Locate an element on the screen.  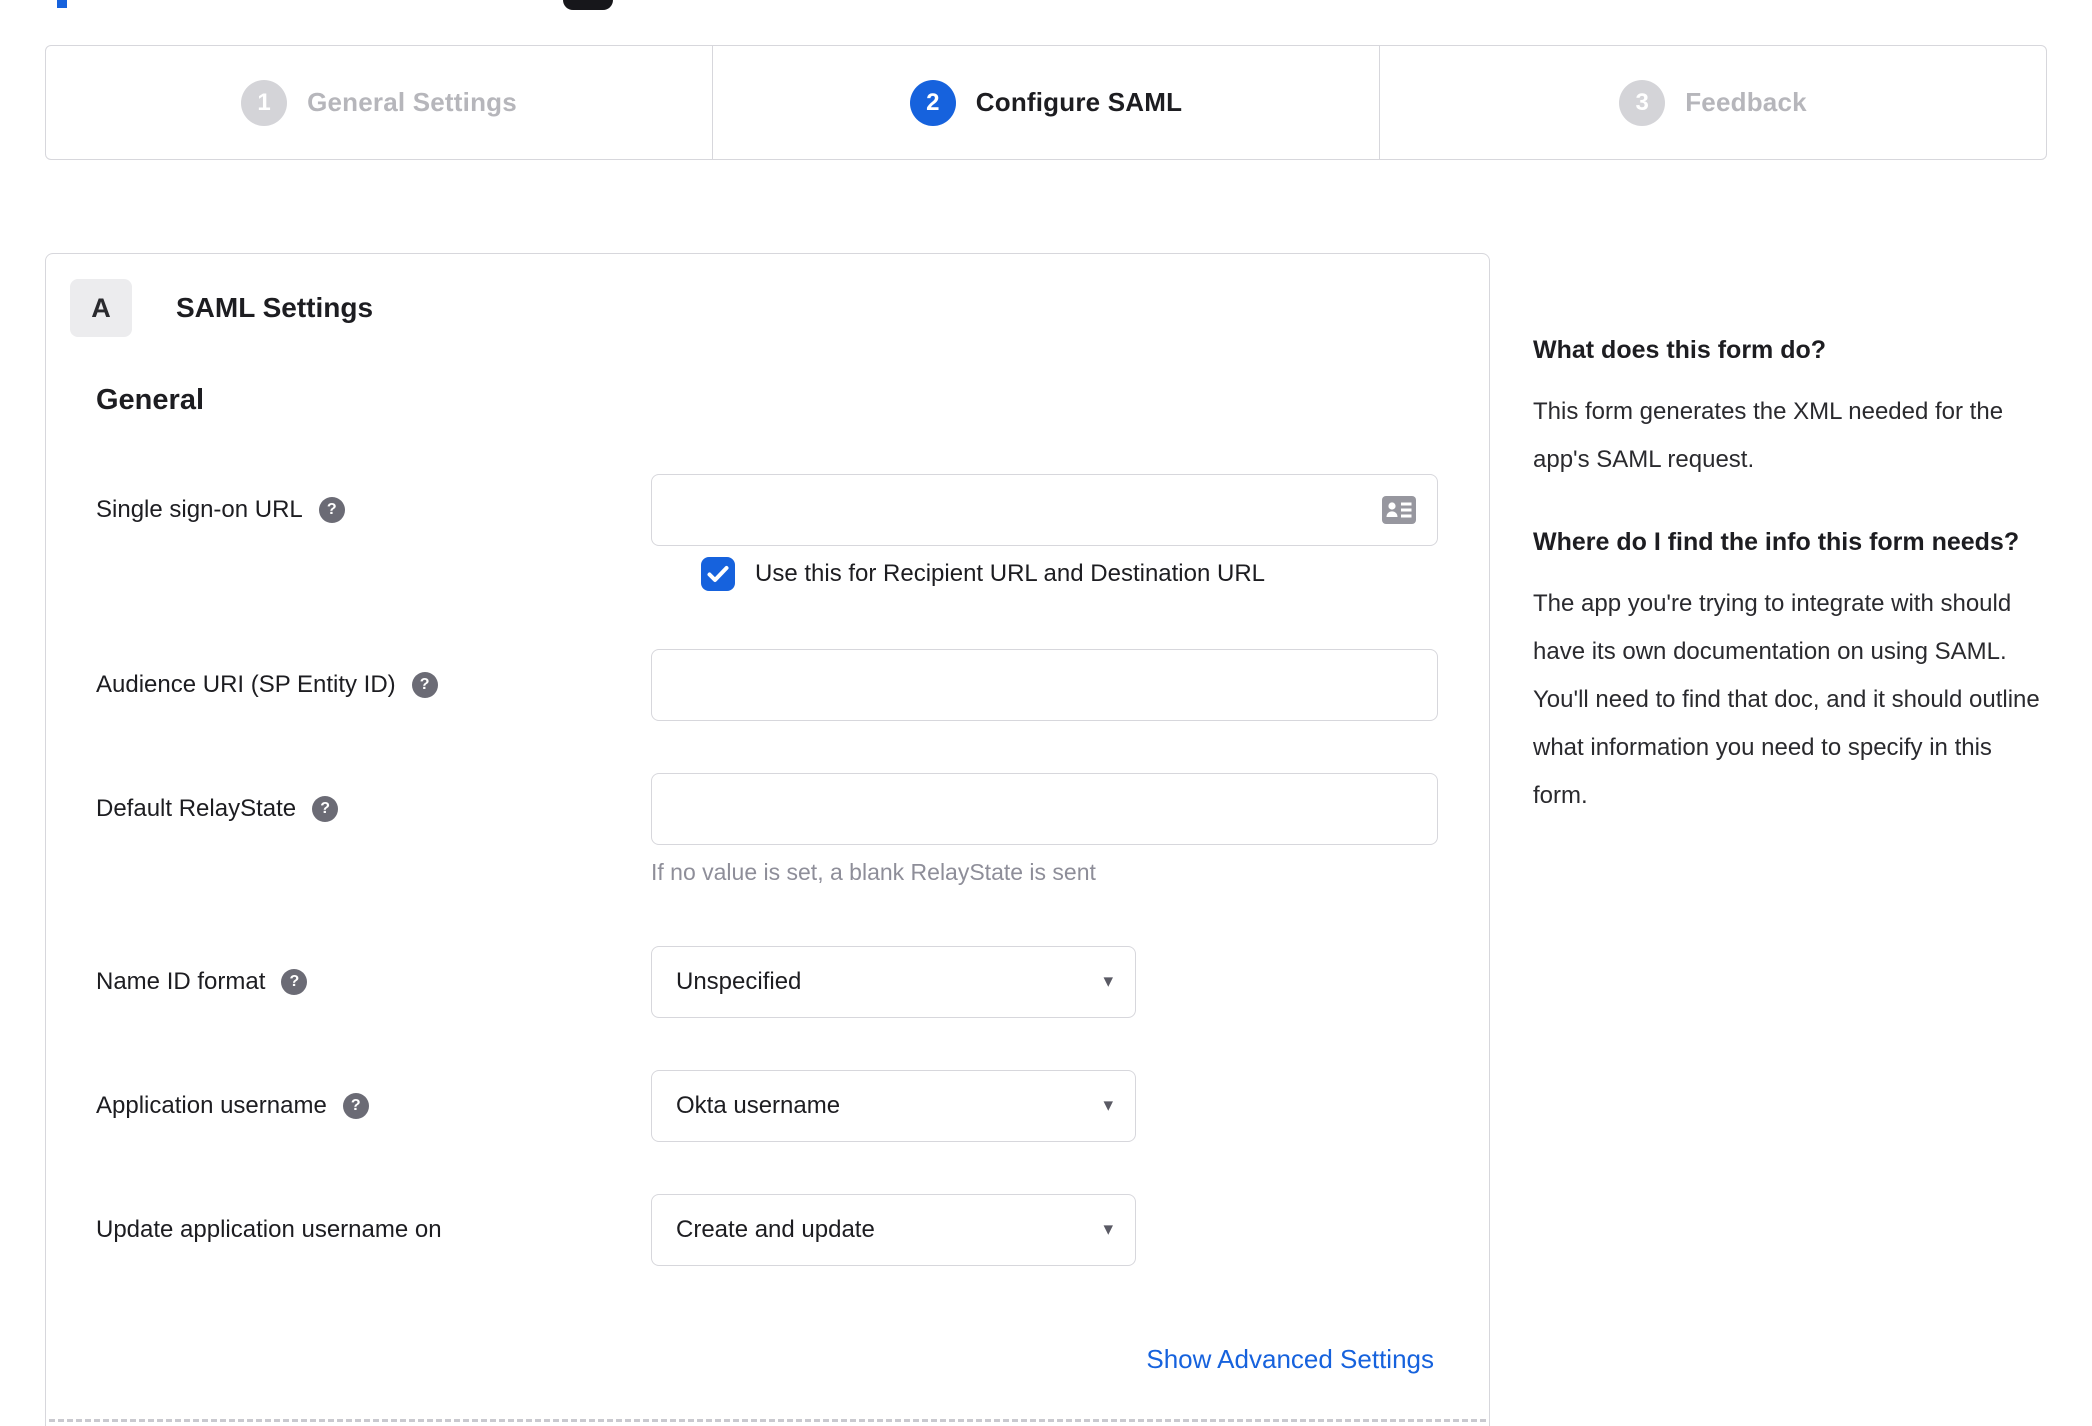
field-label-cell: Default RelayState ? is located at coordinates (373, 809).